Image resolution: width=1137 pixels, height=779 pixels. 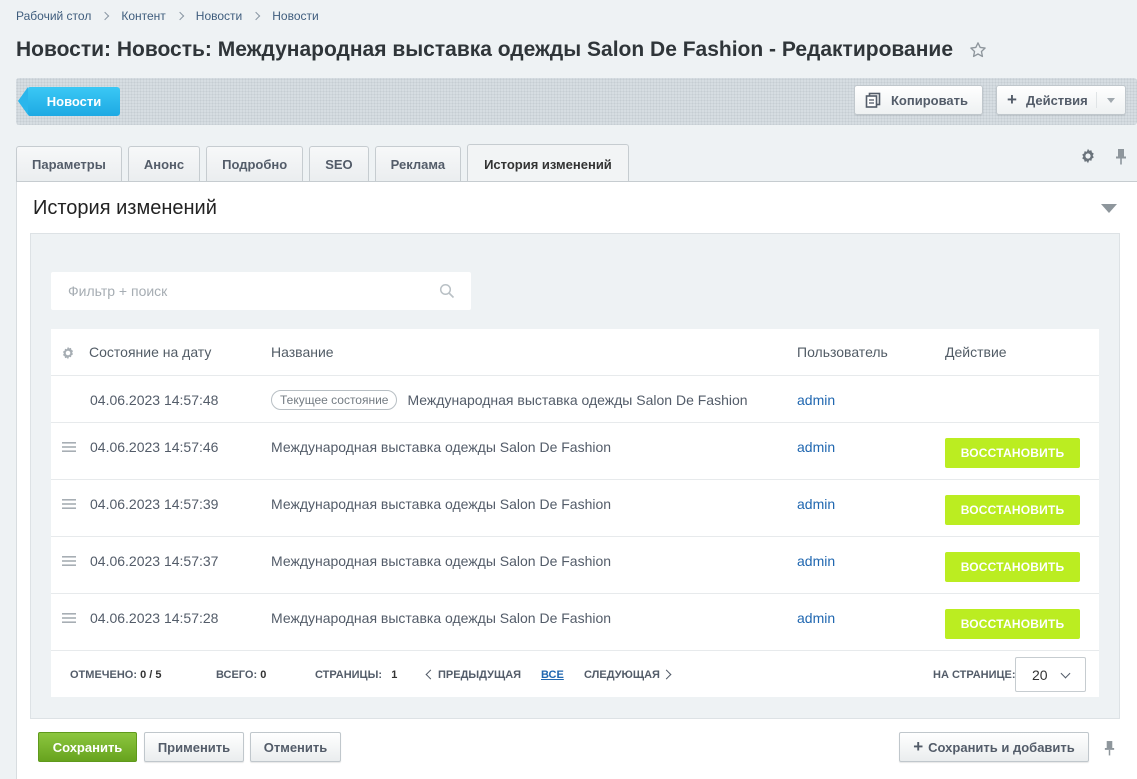 I want to click on row-date: 04.06.2023 14:57:37, so click(x=154, y=561).